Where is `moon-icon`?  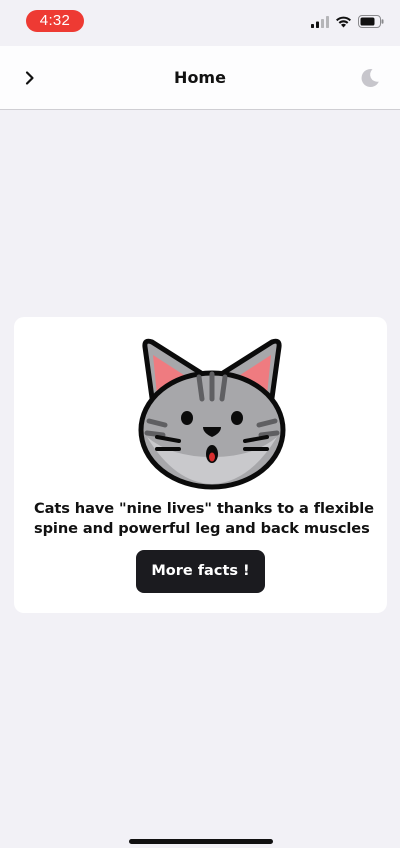 moon-icon is located at coordinates (370, 78).